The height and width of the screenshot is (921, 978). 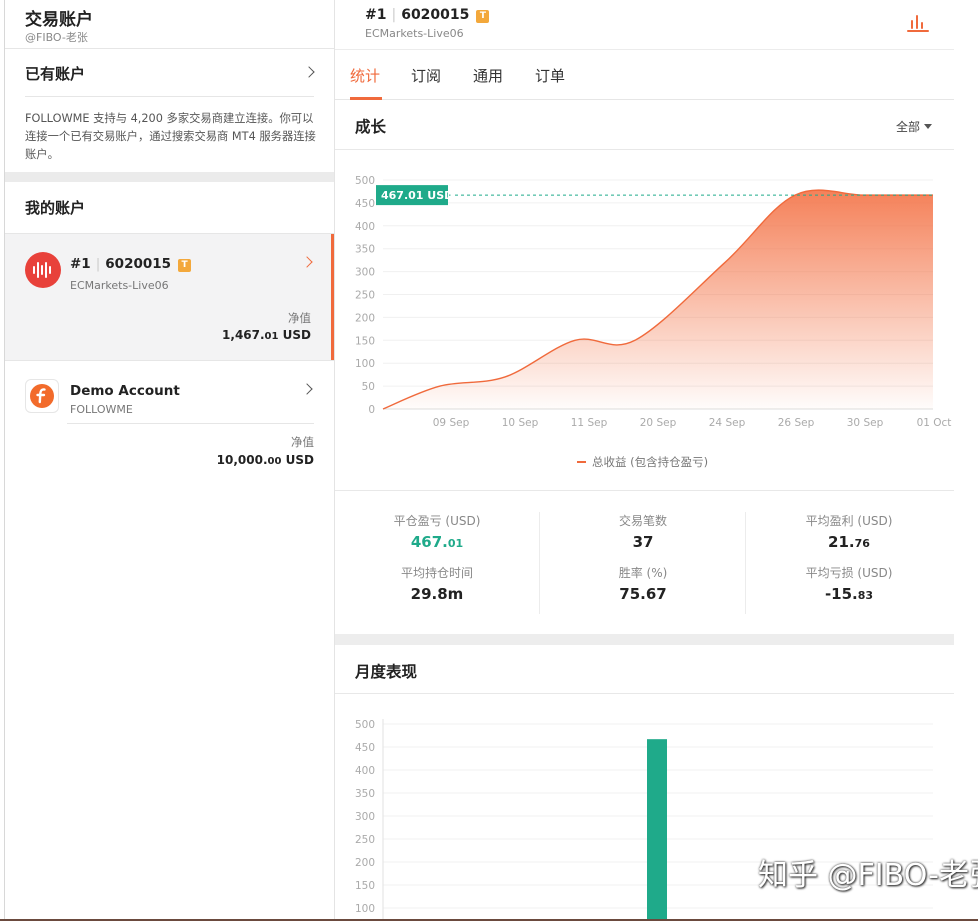 What do you see at coordinates (42, 396) in the screenshot?
I see `followme-logo-icon` at bounding box center [42, 396].